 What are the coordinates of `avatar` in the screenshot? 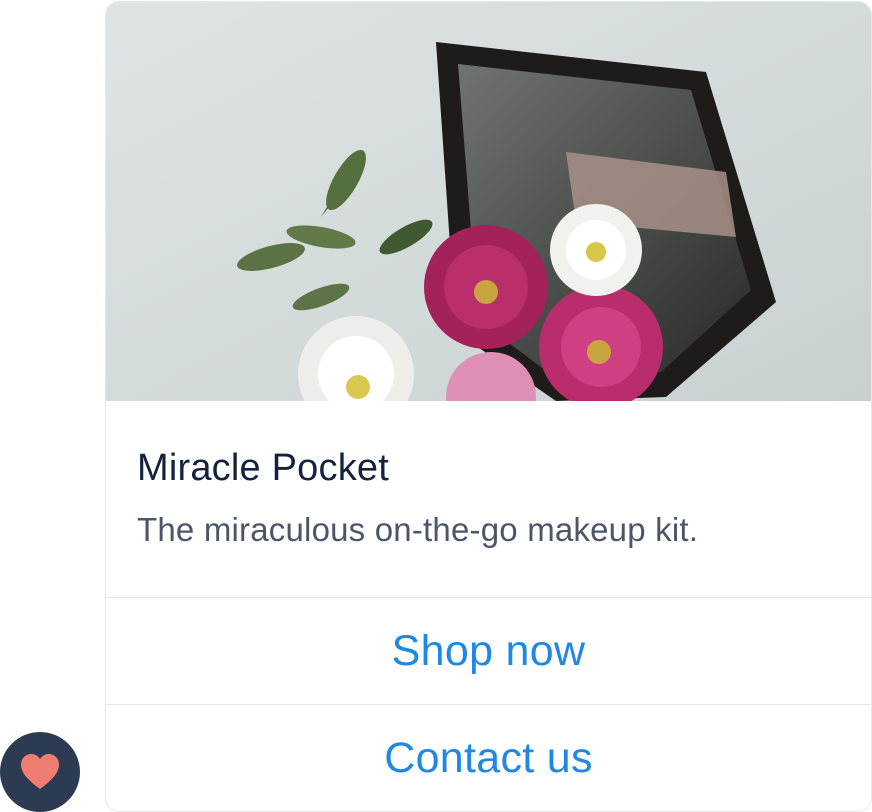 It's located at (40, 772).